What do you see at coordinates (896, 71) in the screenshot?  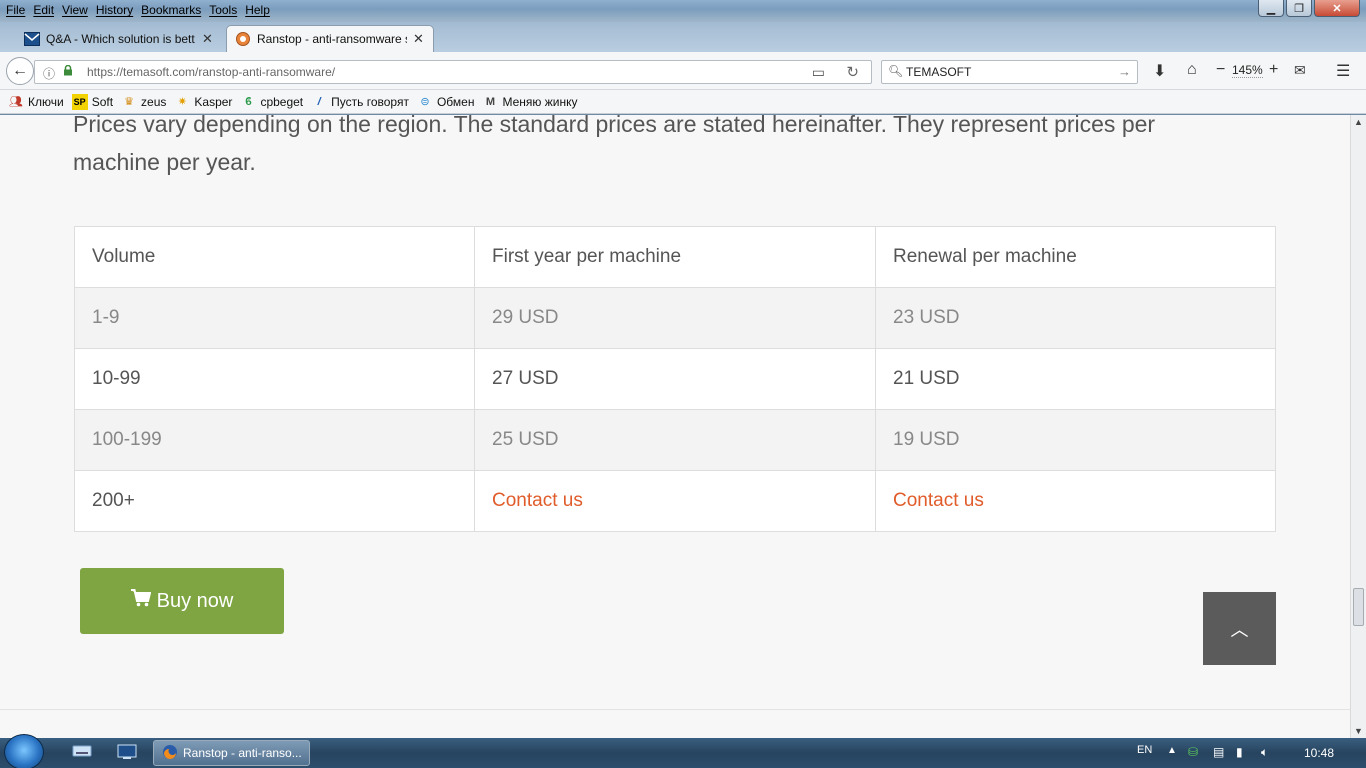 I see `search-icon: 🔍︎` at bounding box center [896, 71].